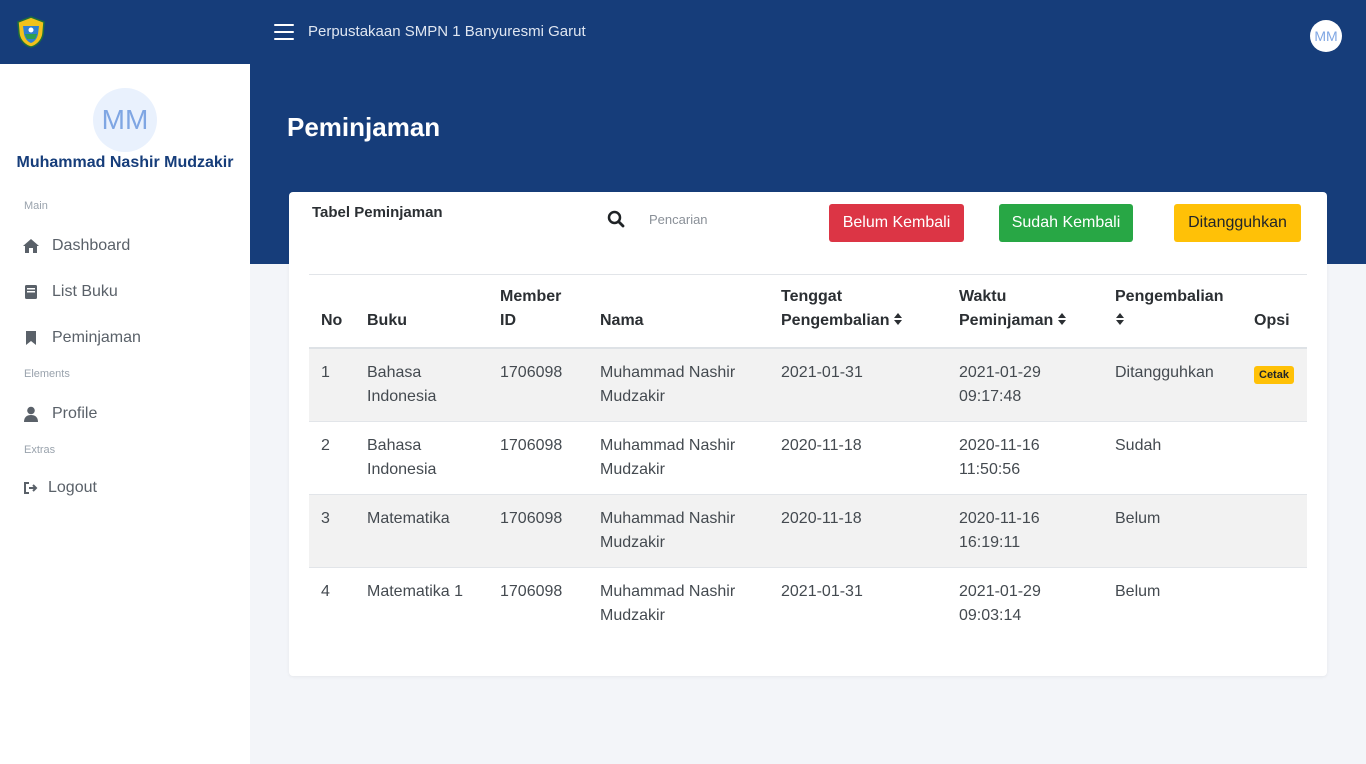 The height and width of the screenshot is (764, 1366). Describe the element at coordinates (616, 219) in the screenshot. I see `search-icon` at that location.